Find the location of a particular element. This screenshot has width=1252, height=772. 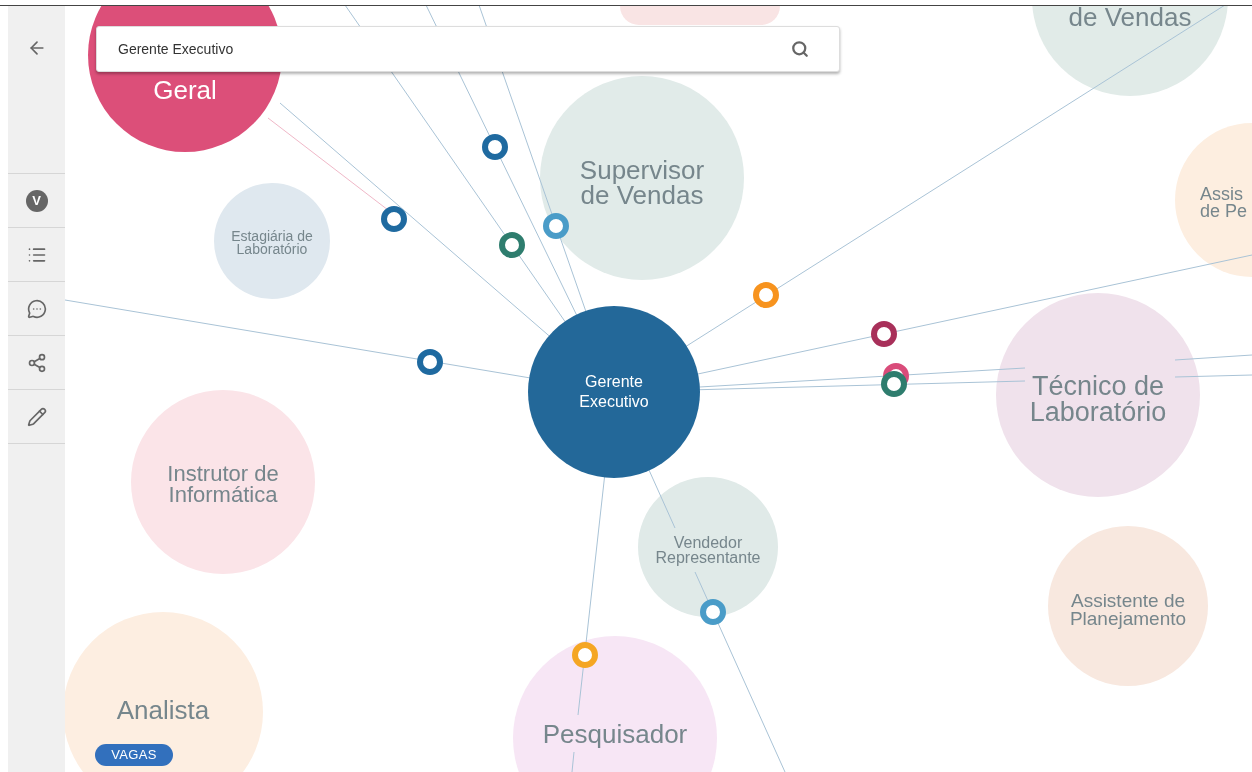

node-label: de Vendas is located at coordinates (1130, 18).